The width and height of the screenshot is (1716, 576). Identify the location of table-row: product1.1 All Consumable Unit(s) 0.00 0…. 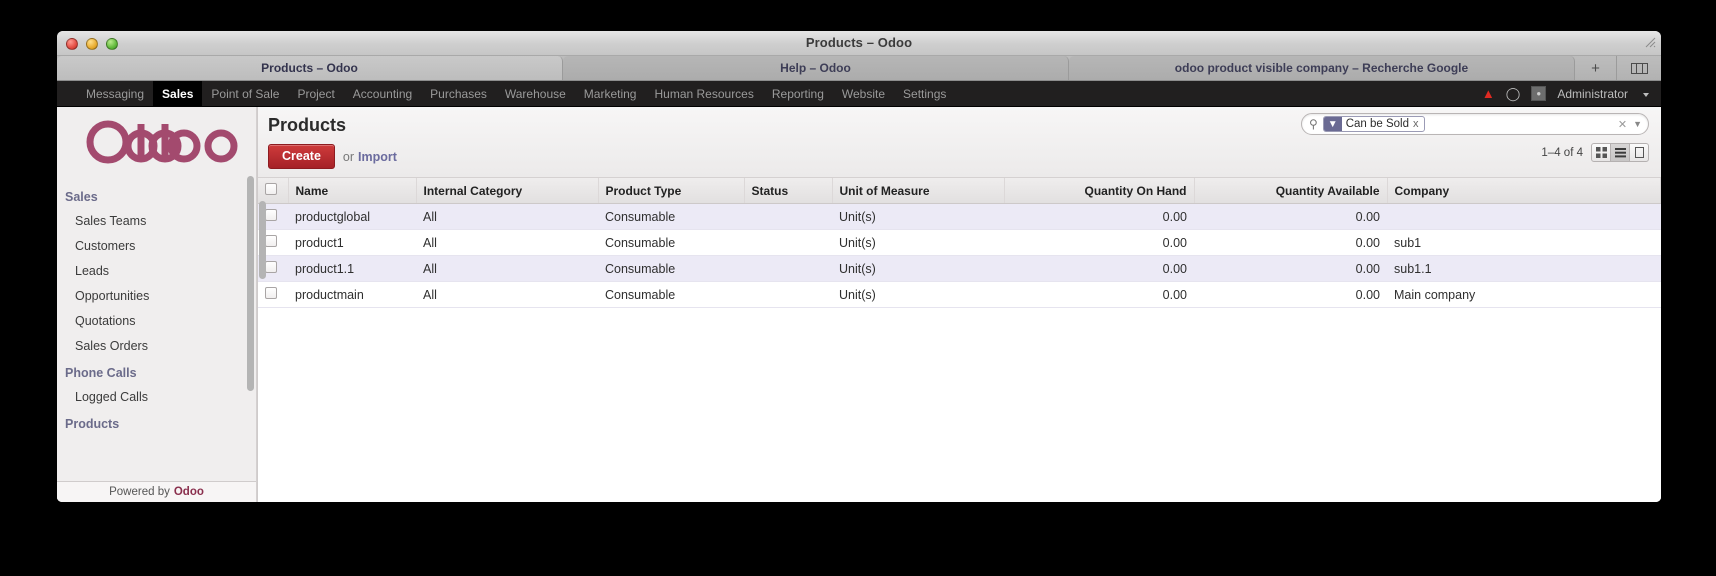
(959, 268).